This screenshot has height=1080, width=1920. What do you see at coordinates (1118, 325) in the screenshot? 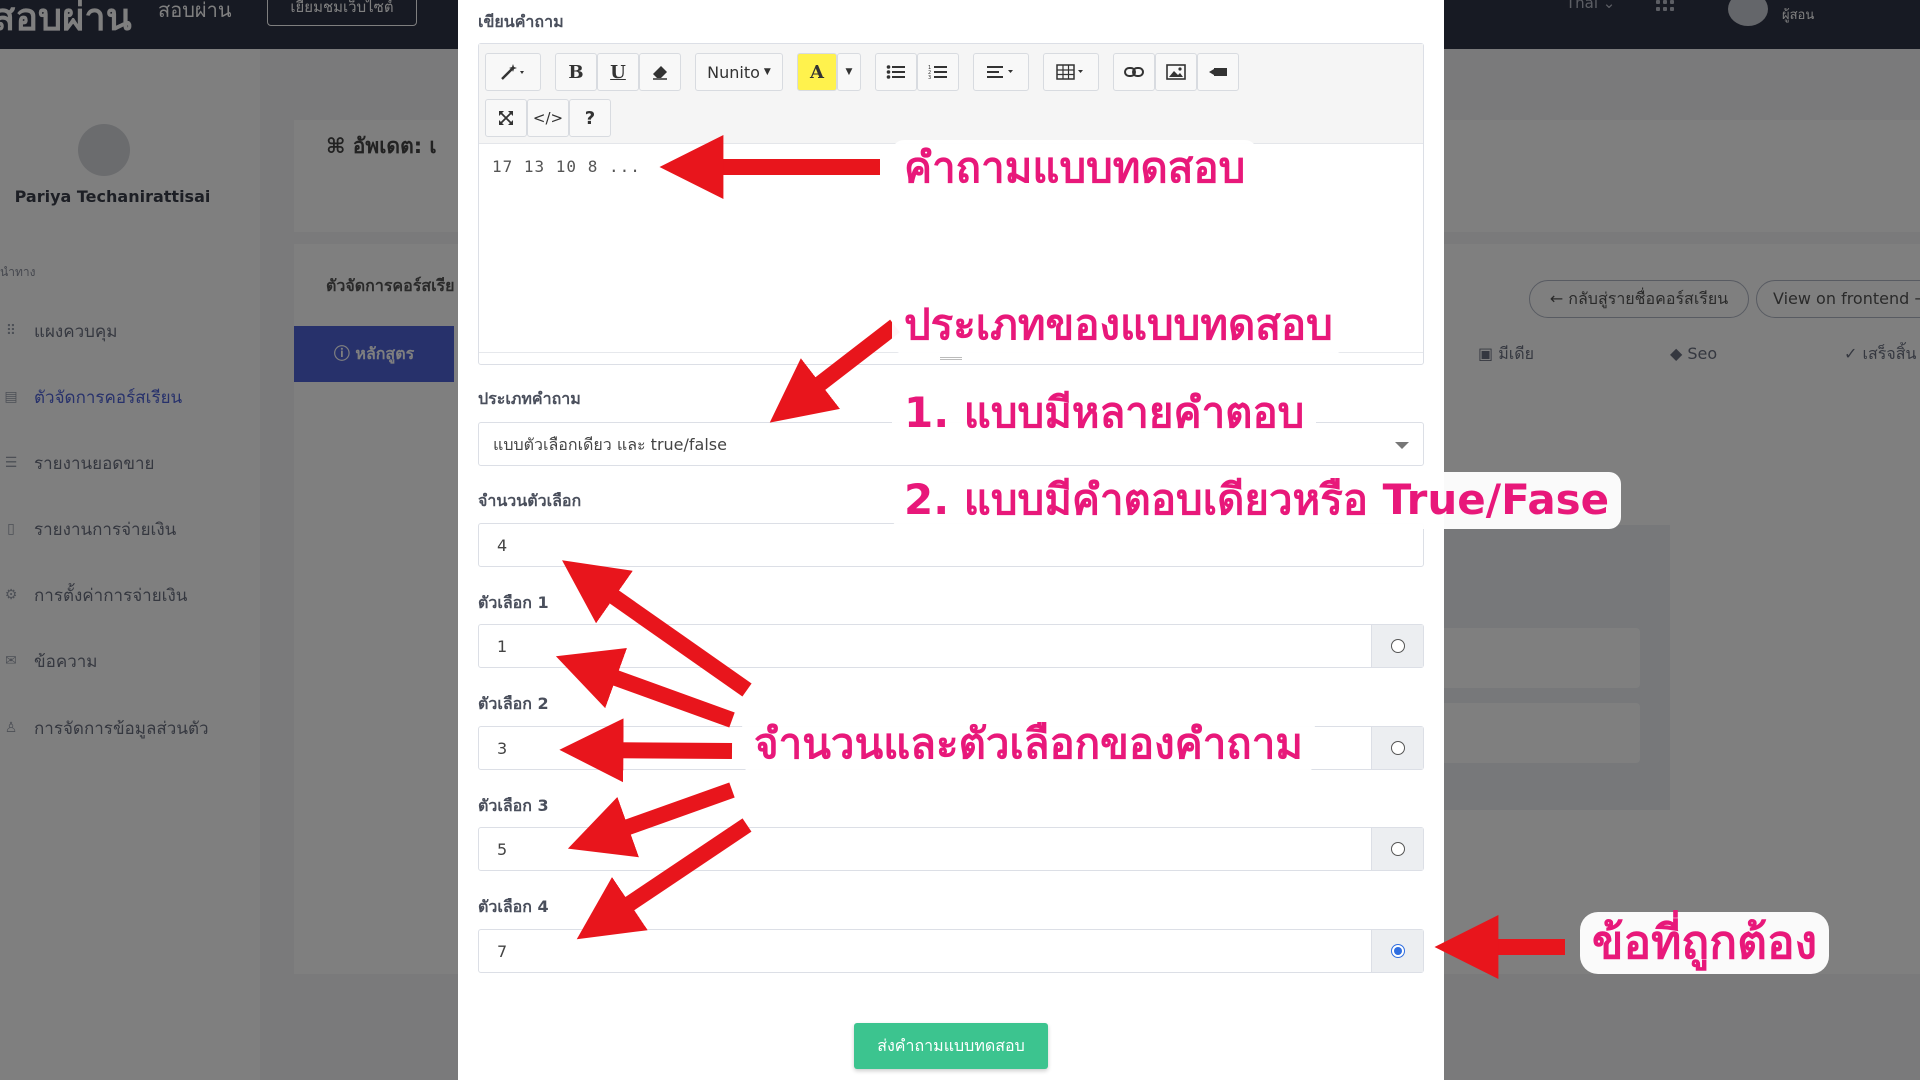
I see `annotation-type-title: ประเภทของแบบทดสอบ` at bounding box center [1118, 325].